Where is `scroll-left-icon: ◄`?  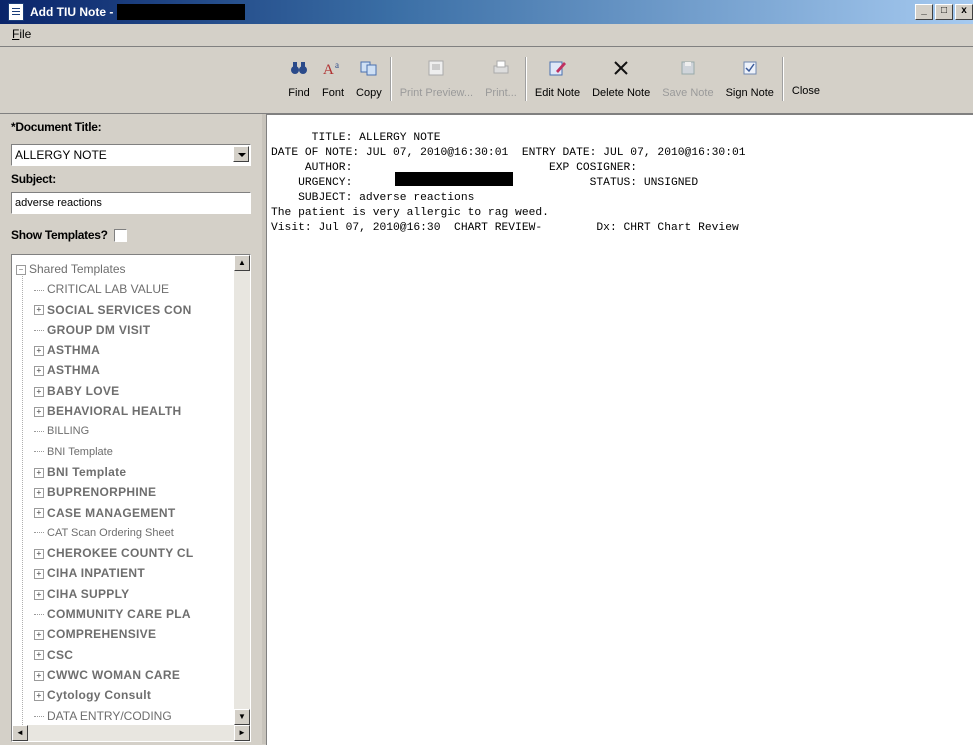 scroll-left-icon: ◄ is located at coordinates (20, 733).